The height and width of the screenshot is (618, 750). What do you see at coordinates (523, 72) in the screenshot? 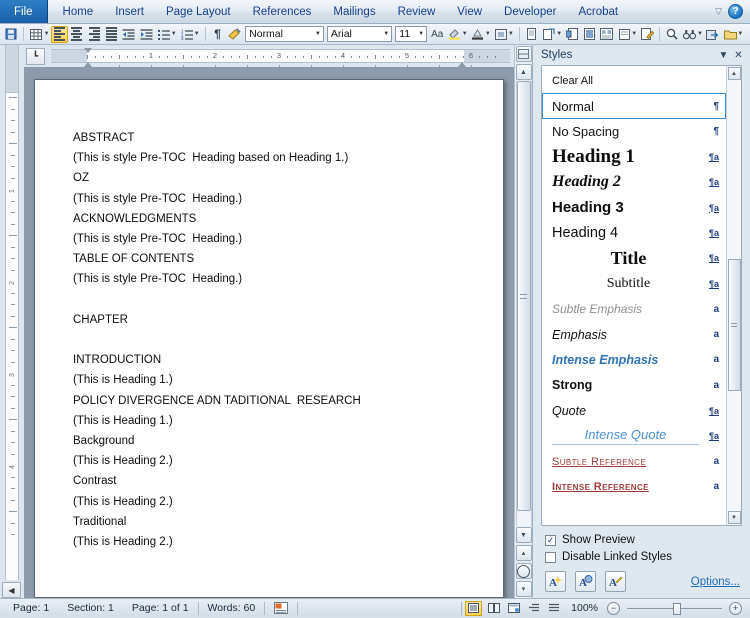
I see `scroll-up-button: ▲` at bounding box center [523, 72].